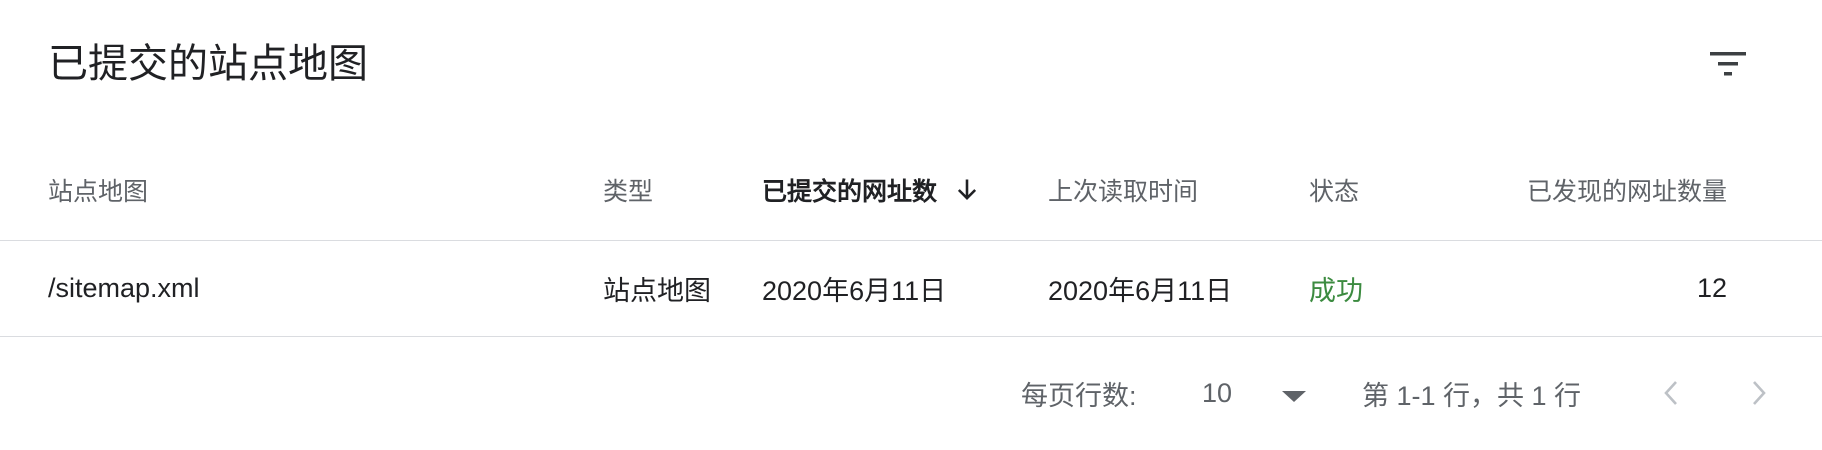  What do you see at coordinates (124, 288) in the screenshot?
I see `cell-sitemap: /sitemap.xml` at bounding box center [124, 288].